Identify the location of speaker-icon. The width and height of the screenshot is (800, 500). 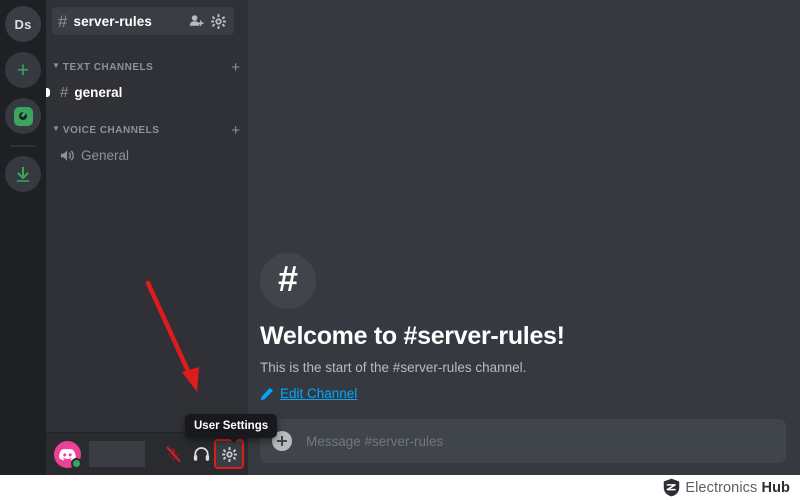
(67, 155).